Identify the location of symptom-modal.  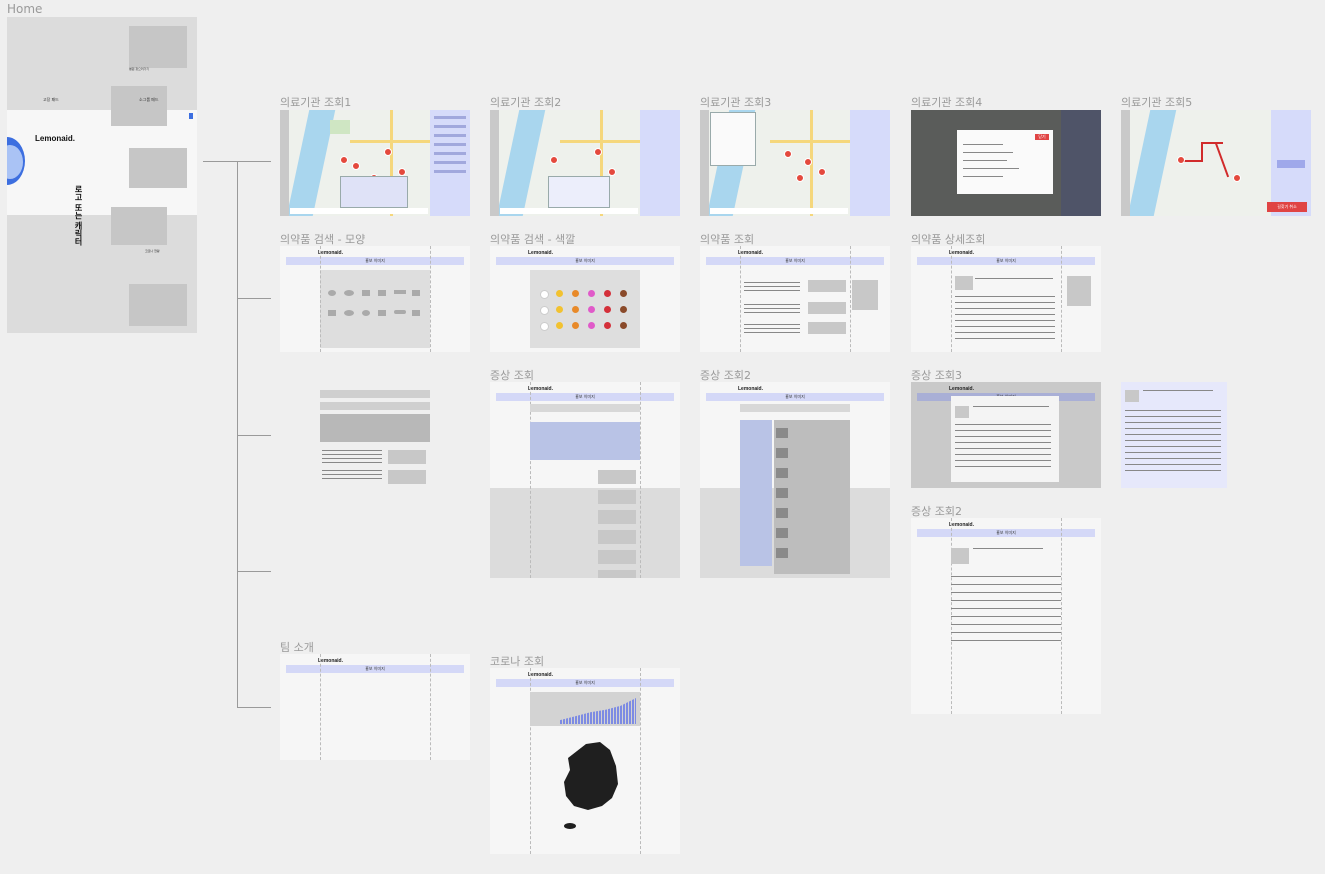
(1005, 439).